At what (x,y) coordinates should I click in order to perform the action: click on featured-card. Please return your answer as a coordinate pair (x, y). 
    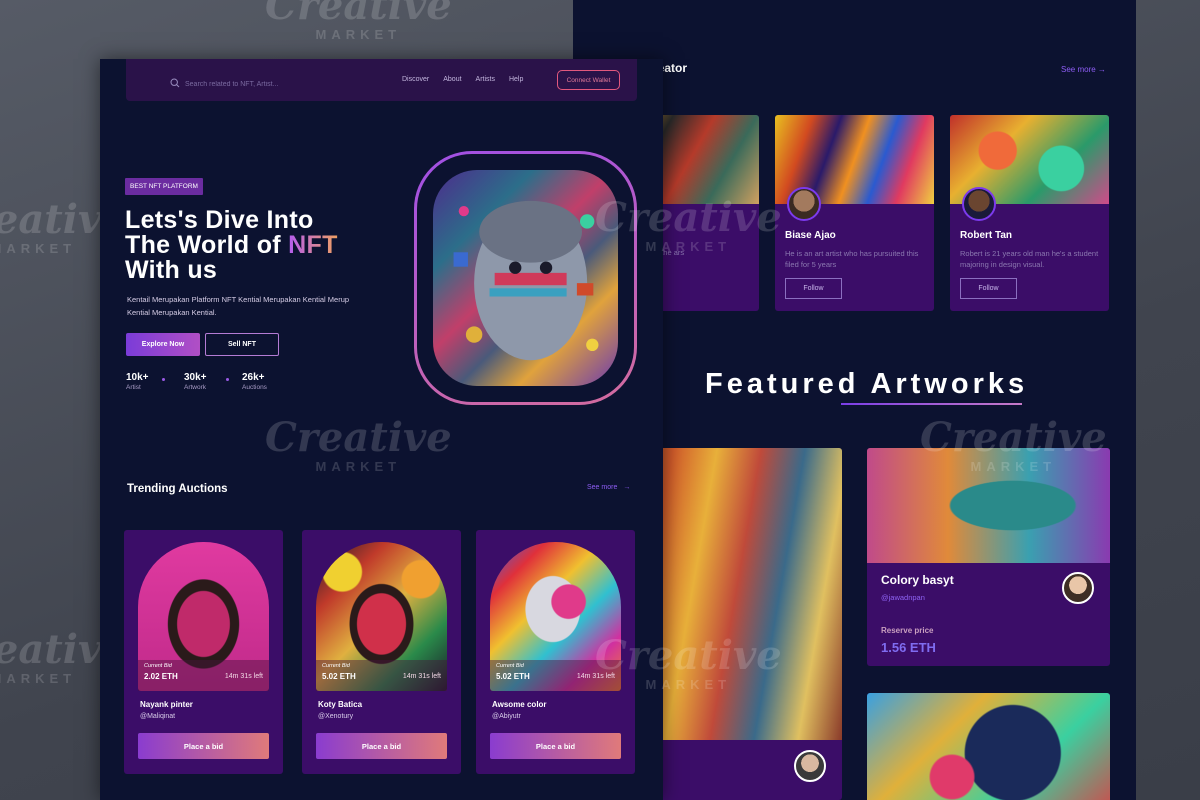
    Looking at the image, I should click on (988, 746).